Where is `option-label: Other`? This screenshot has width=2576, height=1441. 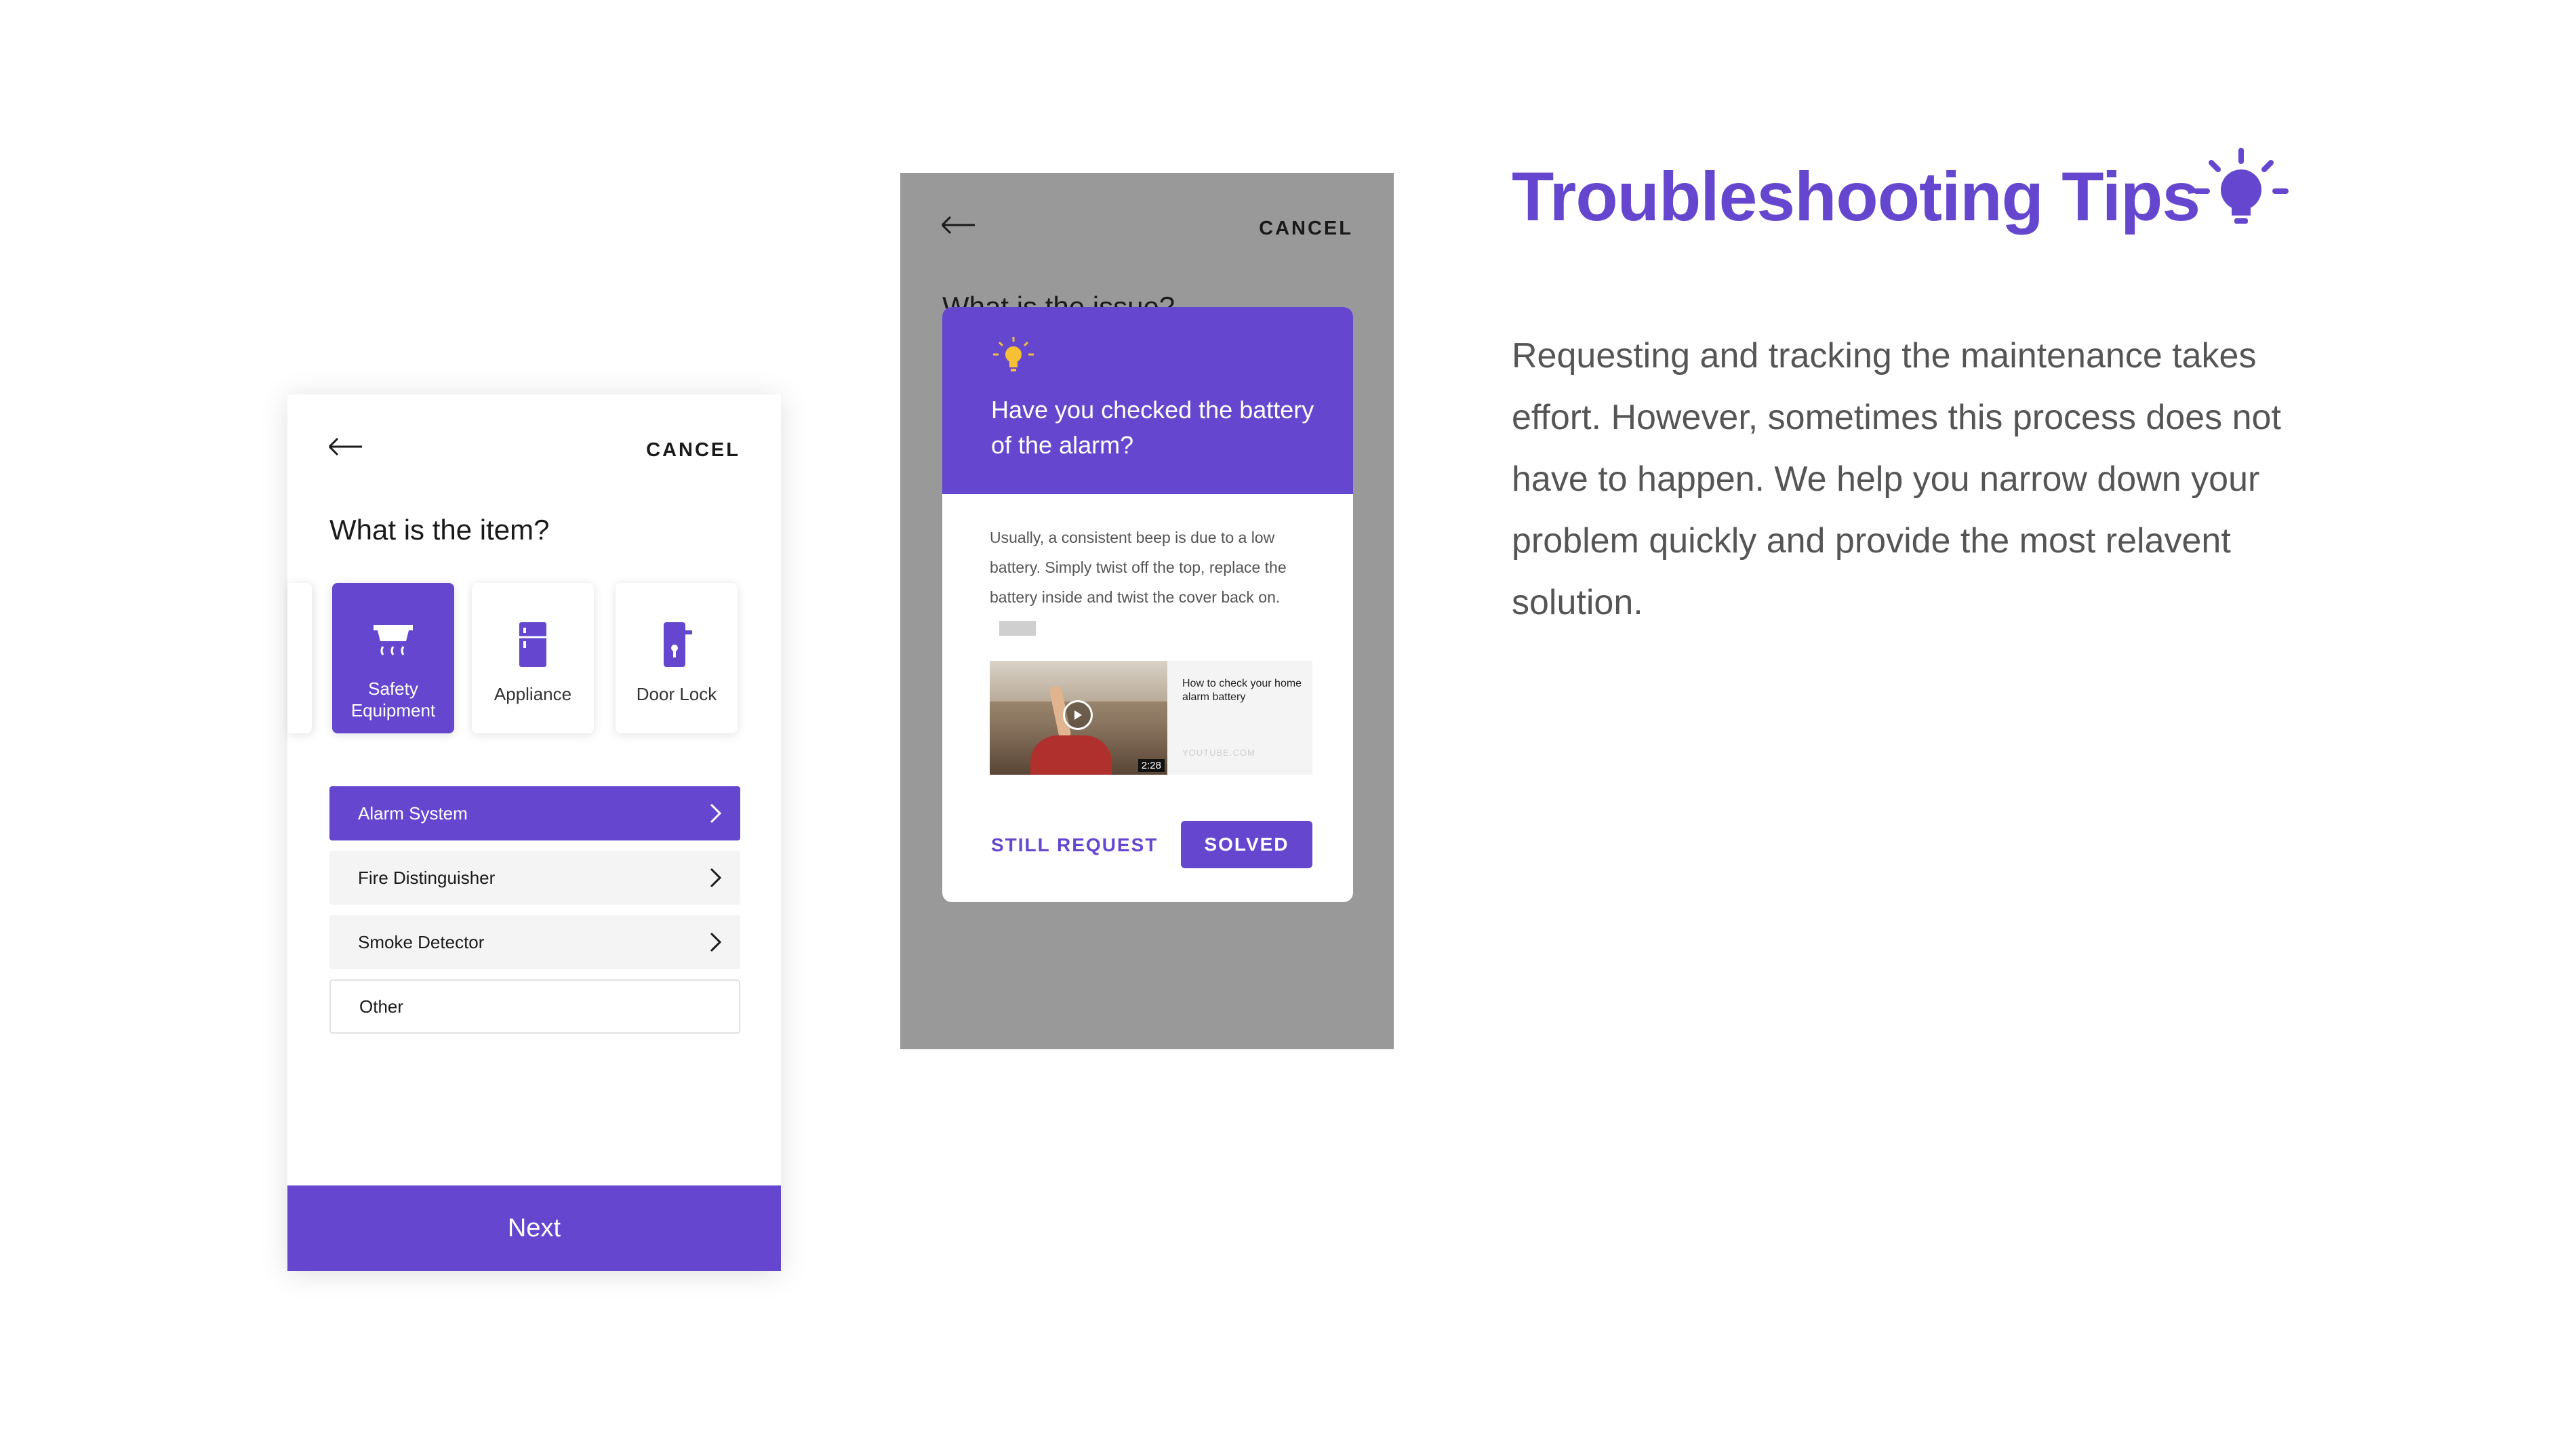
option-label: Other is located at coordinates (381, 1006).